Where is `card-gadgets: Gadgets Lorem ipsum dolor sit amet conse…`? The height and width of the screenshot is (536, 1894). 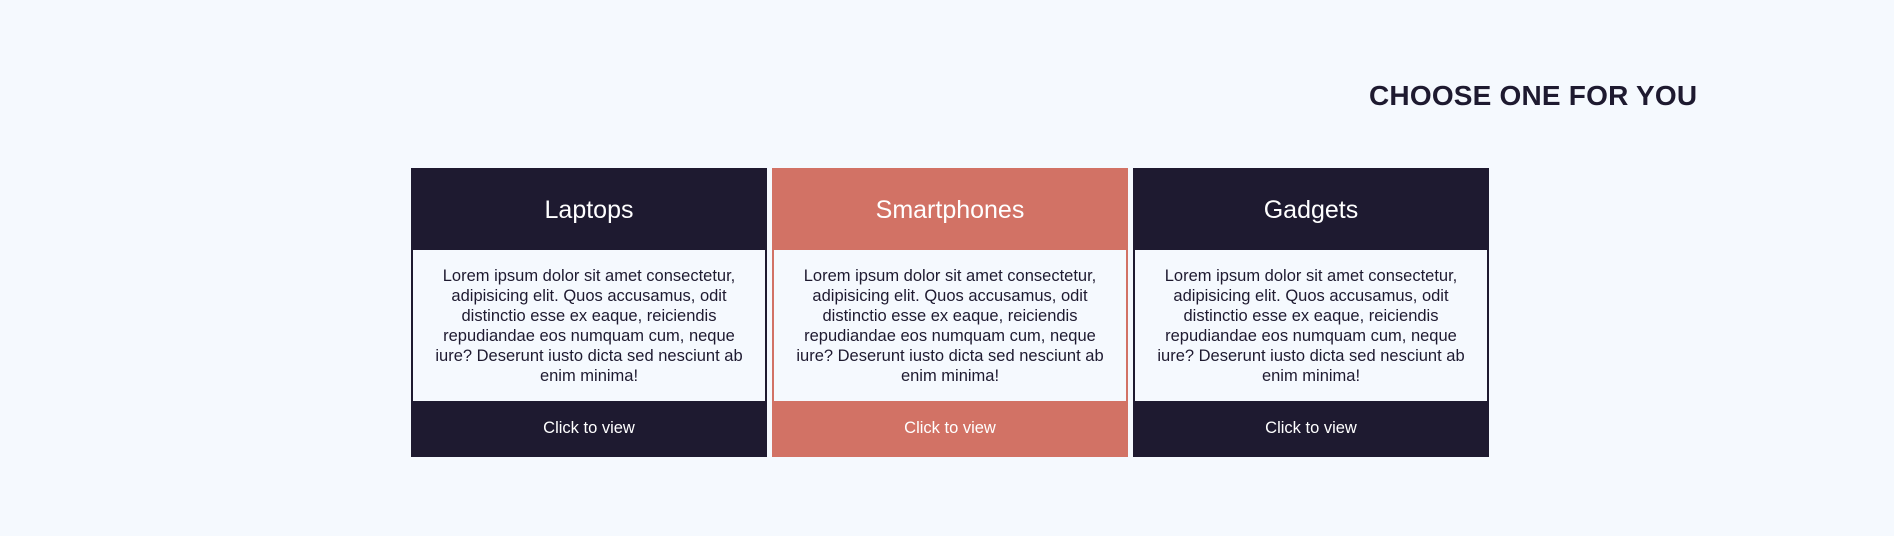 card-gadgets: Gadgets Lorem ipsum dolor sit amet conse… is located at coordinates (1311, 312).